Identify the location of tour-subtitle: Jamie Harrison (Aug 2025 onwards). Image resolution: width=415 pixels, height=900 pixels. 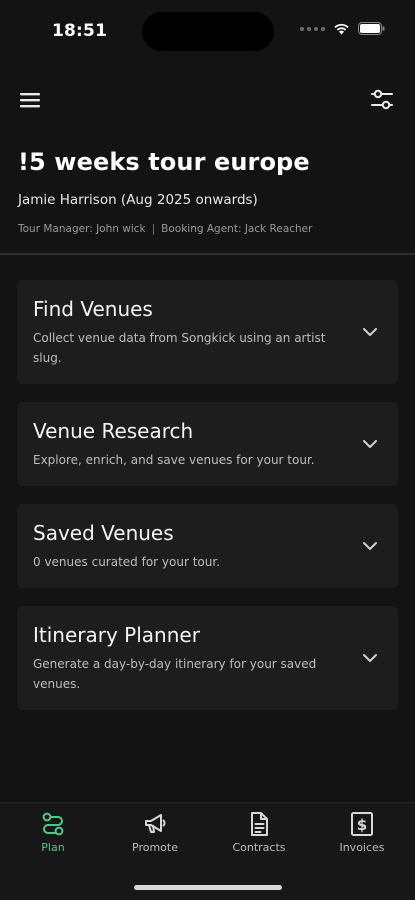
(138, 200).